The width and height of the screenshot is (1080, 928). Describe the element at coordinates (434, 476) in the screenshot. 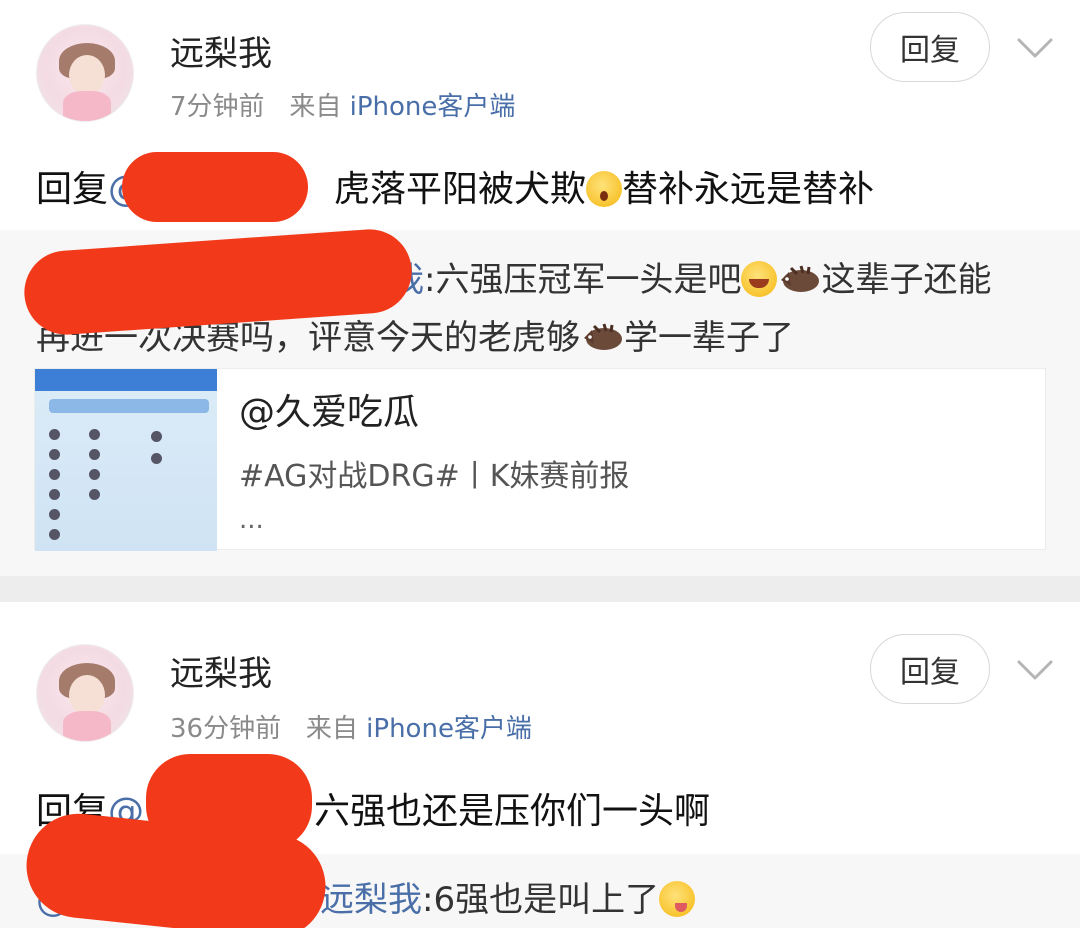

I see `card-subtitle: #AG对战DRG#丨K妹赛前报` at that location.